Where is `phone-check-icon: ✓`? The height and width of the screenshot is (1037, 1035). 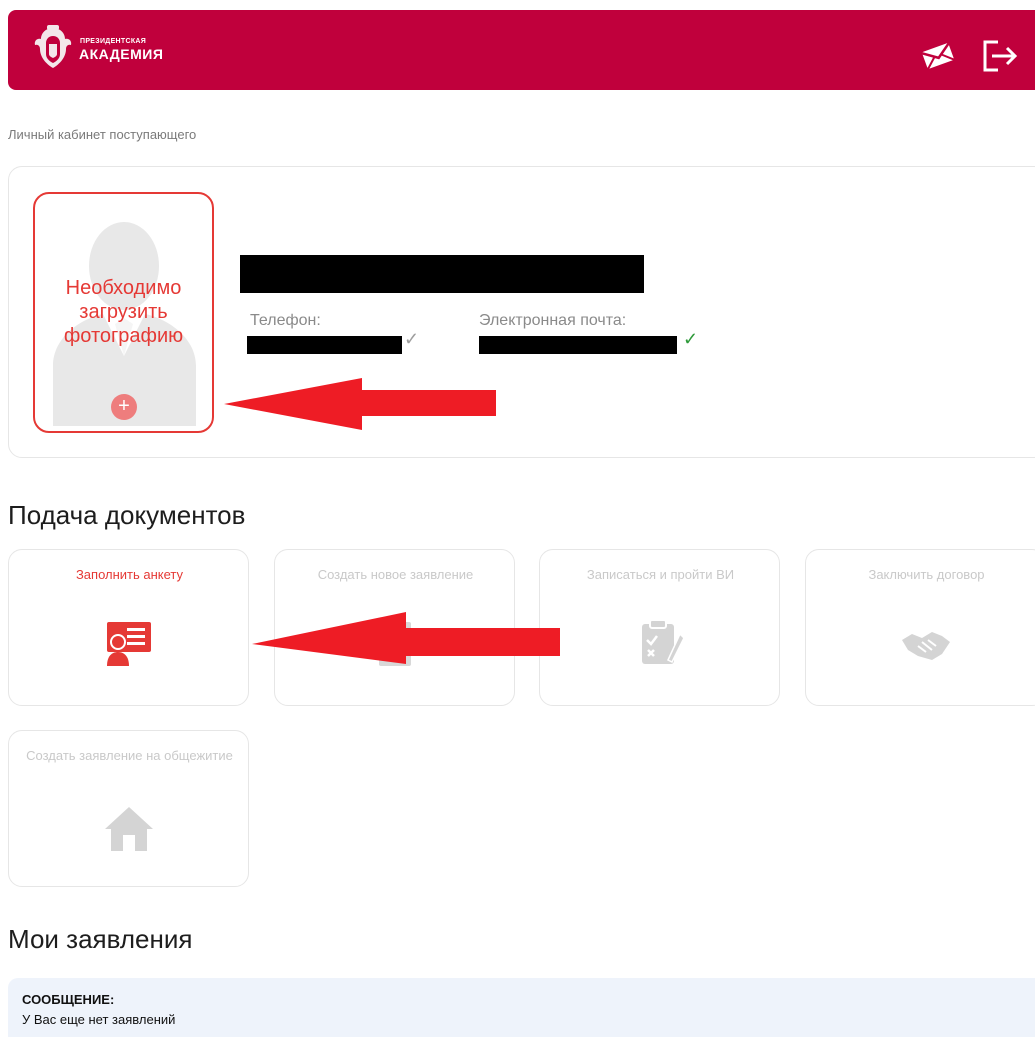
phone-check-icon: ✓ is located at coordinates (412, 339).